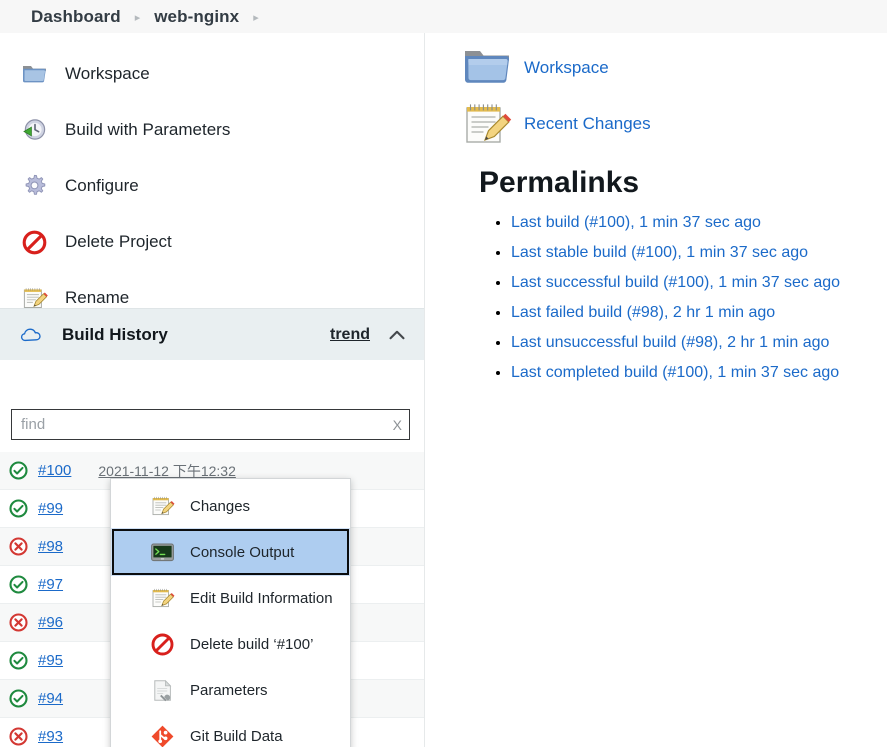 The height and width of the screenshot is (747, 887). I want to click on build-history-title: Build History, so click(115, 334).